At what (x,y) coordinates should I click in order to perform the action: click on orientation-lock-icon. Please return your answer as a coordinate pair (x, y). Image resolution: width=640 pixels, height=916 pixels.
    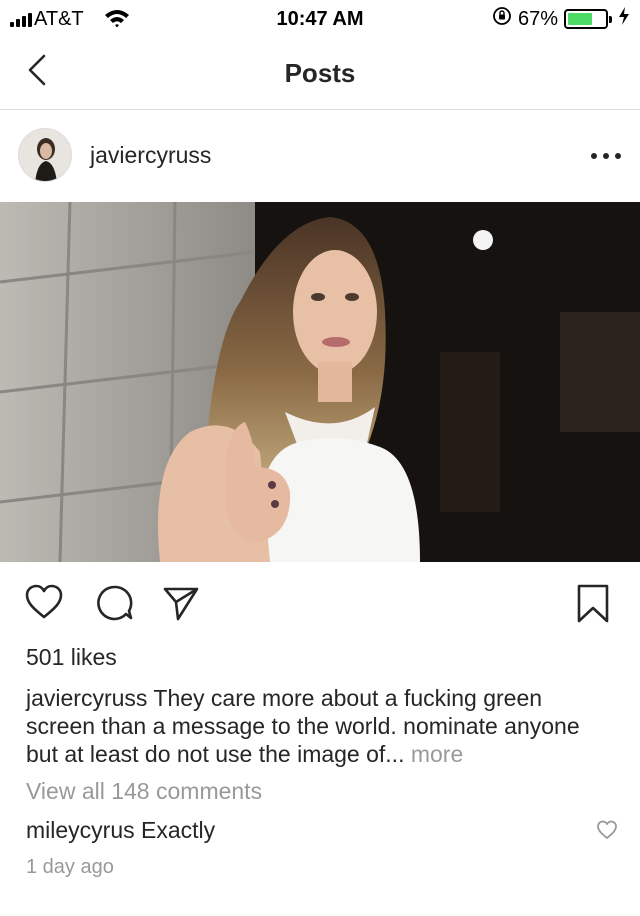
    Looking at the image, I should click on (502, 19).